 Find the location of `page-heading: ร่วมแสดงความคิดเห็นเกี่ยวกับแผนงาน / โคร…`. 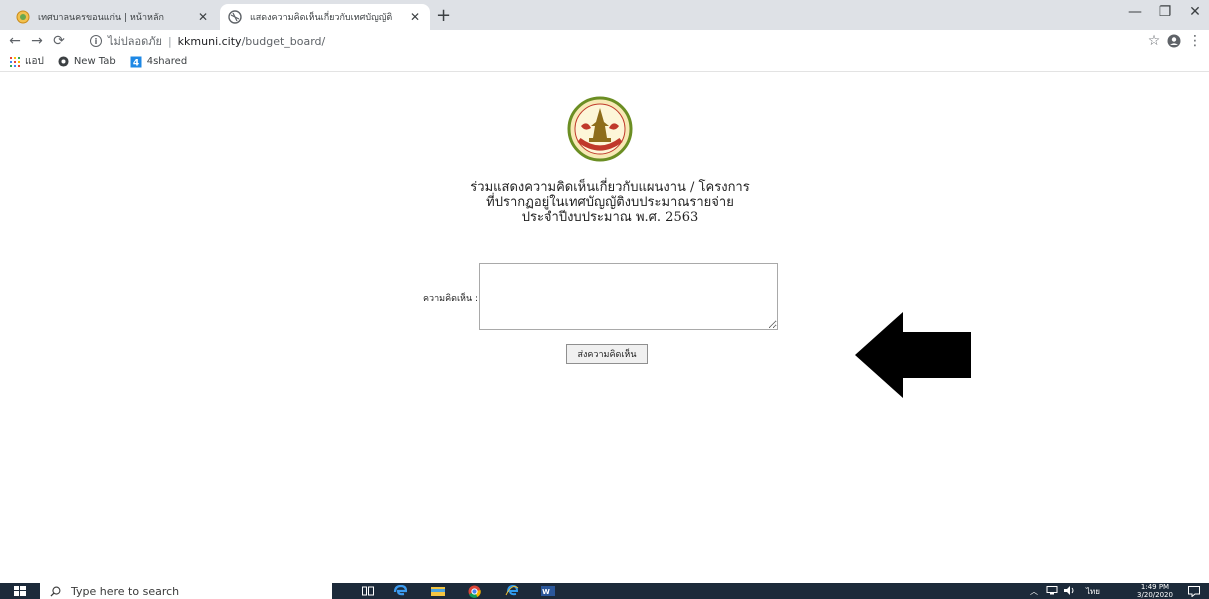

page-heading: ร่วมแสดงความคิดเห็นเกี่ยวกับแผนงาน / โคร… is located at coordinates (610, 202).